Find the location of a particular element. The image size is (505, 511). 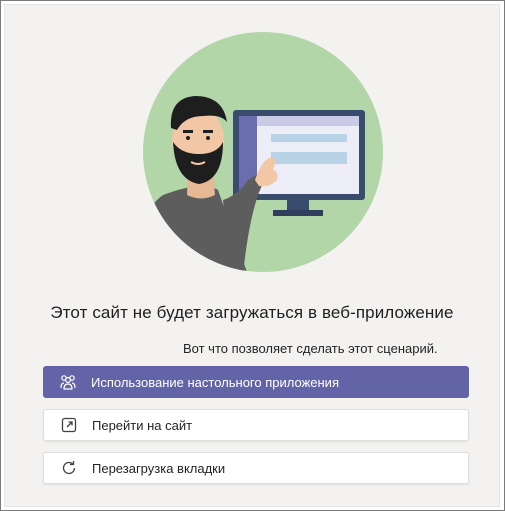

use-desktop-app-button: Использование настольного приложения is located at coordinates (256, 382).